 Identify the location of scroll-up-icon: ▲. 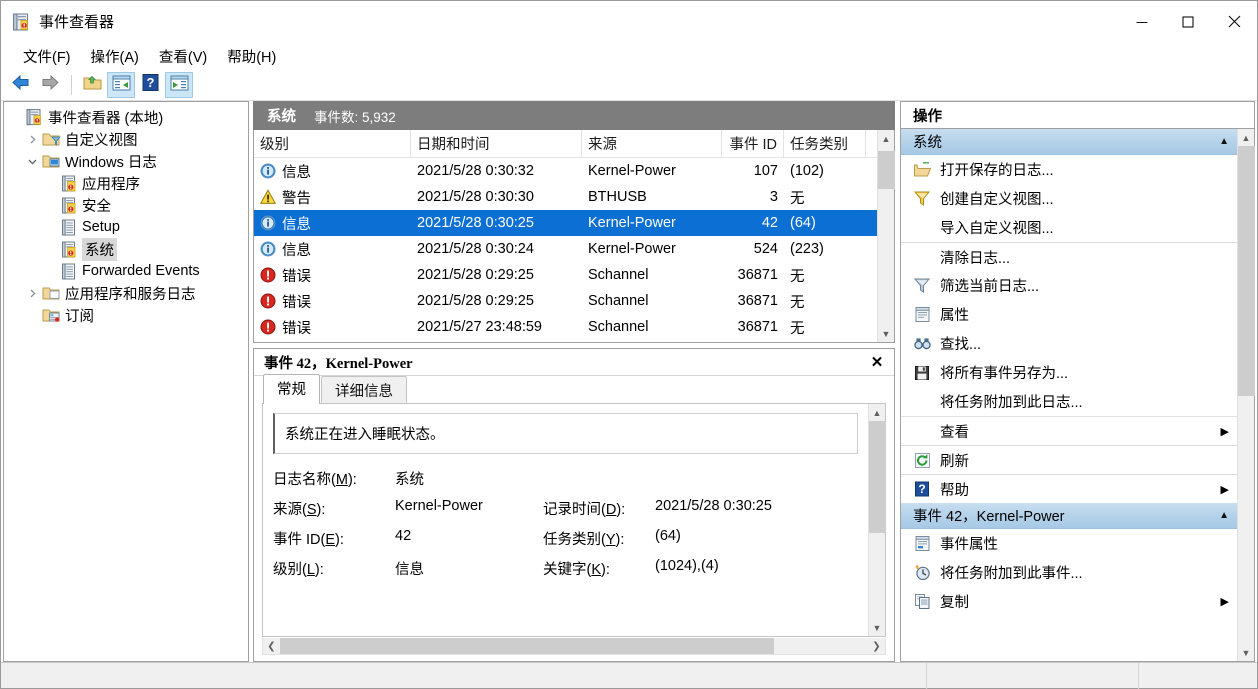
(886, 138).